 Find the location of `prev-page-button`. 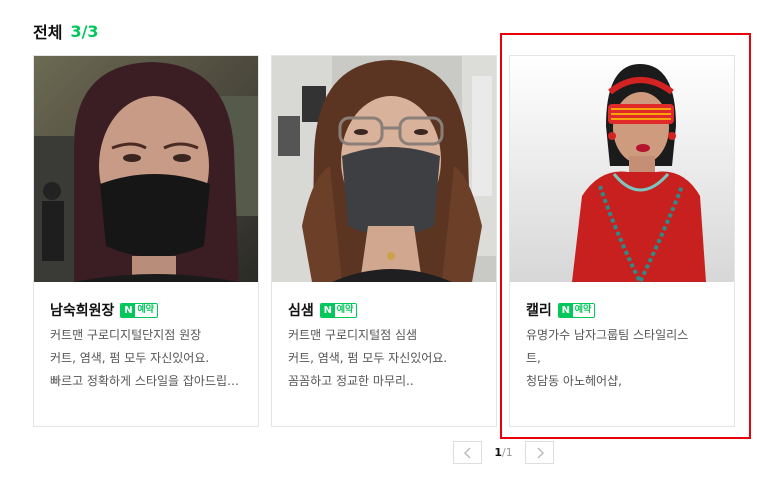

prev-page-button is located at coordinates (467, 452).